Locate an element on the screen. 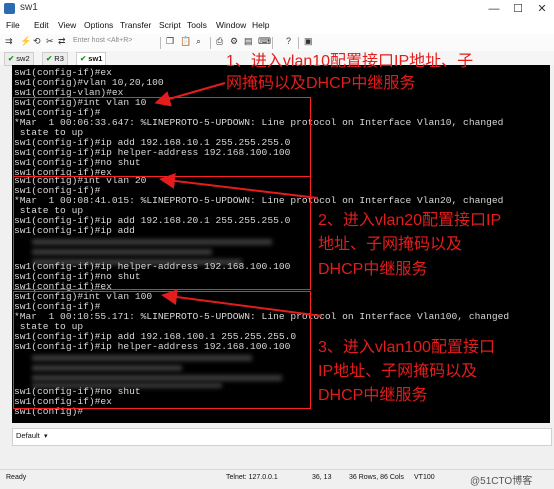  annotation-1-line2: 网掩码以及DHCP中继服务 is located at coordinates (321, 83).